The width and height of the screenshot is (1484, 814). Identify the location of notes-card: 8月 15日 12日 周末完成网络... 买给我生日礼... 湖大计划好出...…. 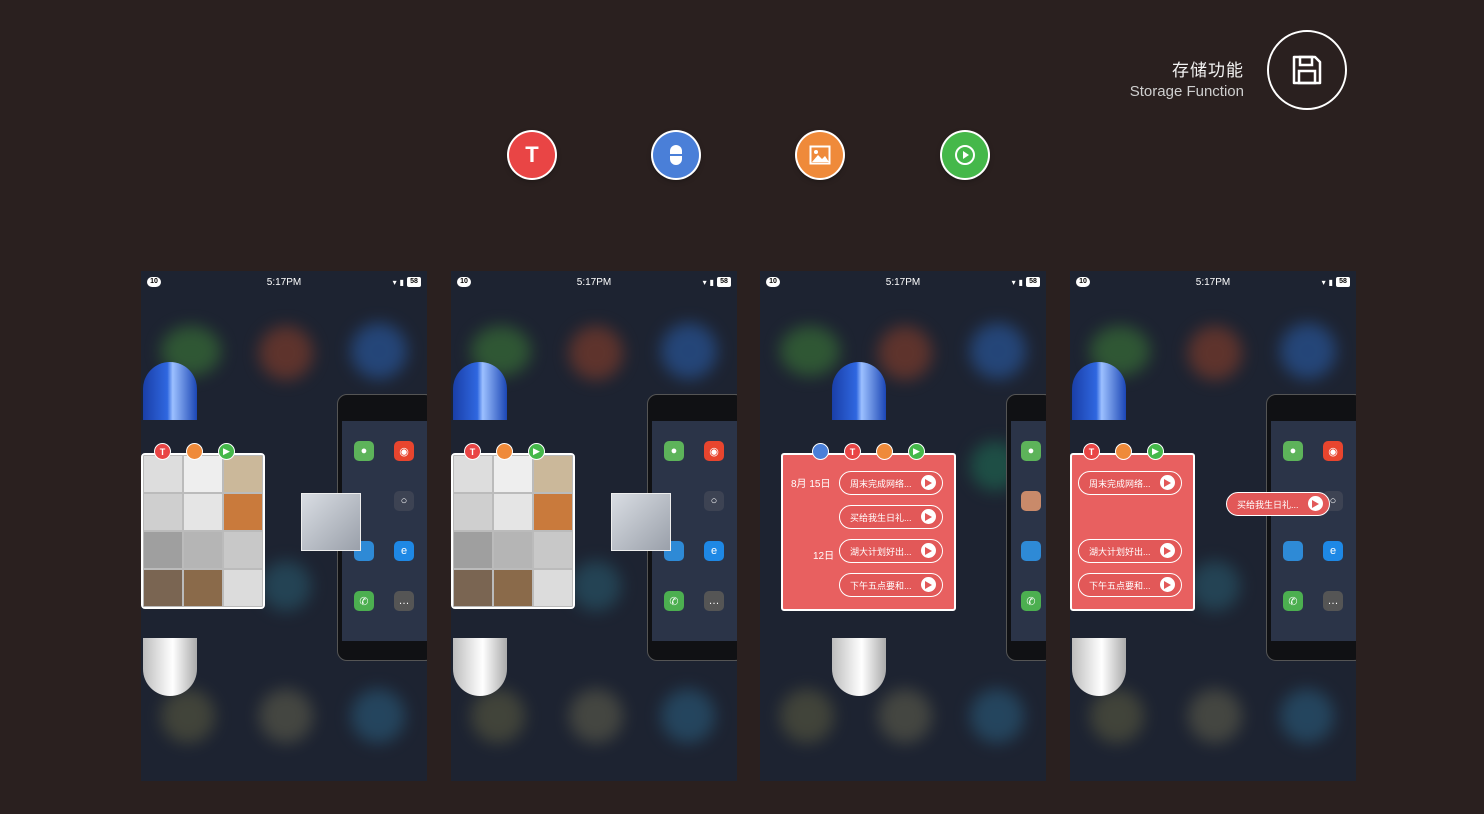
(868, 532).